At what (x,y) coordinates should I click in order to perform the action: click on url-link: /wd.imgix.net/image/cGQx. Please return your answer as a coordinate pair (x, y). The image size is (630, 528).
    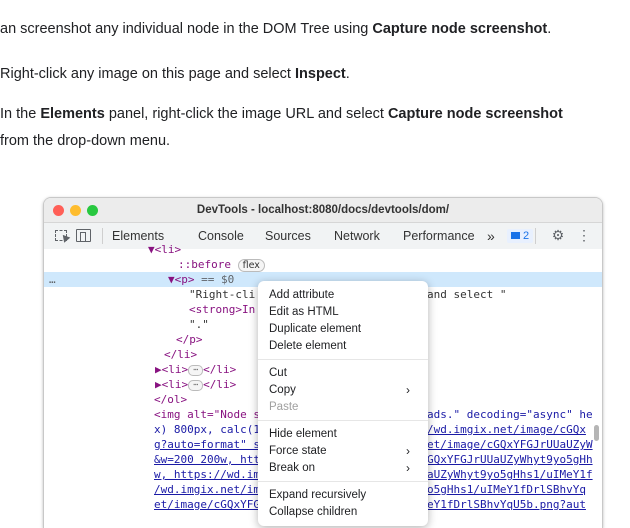
    Looking at the image, I should click on (506, 429).